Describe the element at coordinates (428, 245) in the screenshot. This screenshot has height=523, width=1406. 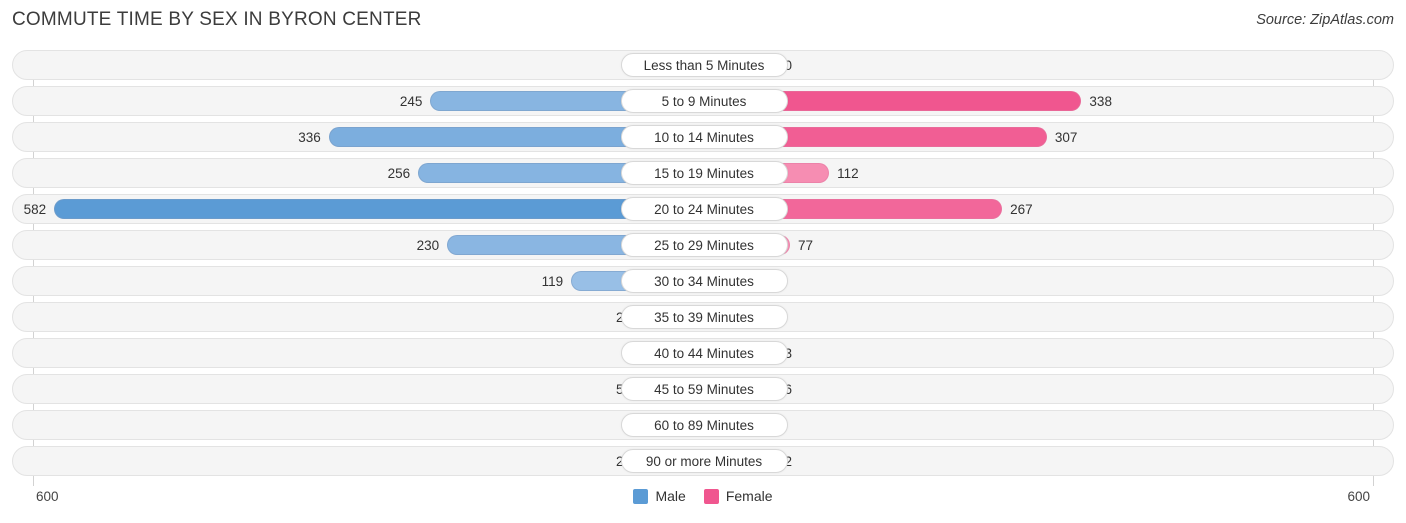
I see `value-label-male: 230` at that location.